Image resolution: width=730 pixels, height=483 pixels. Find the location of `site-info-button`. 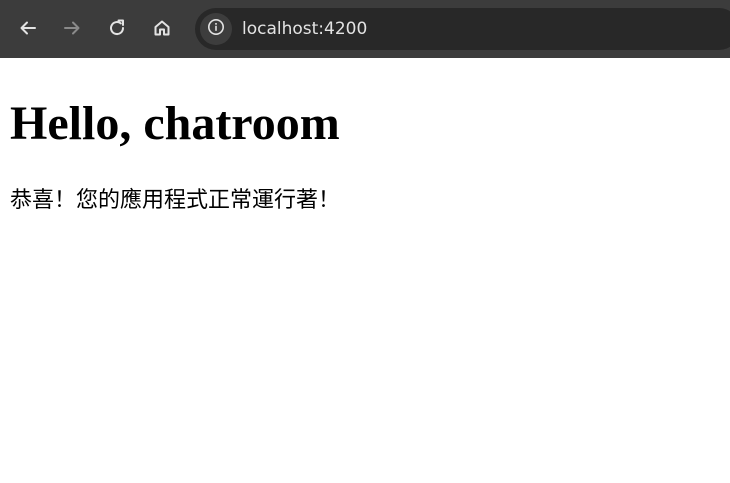

site-info-button is located at coordinates (216, 29).